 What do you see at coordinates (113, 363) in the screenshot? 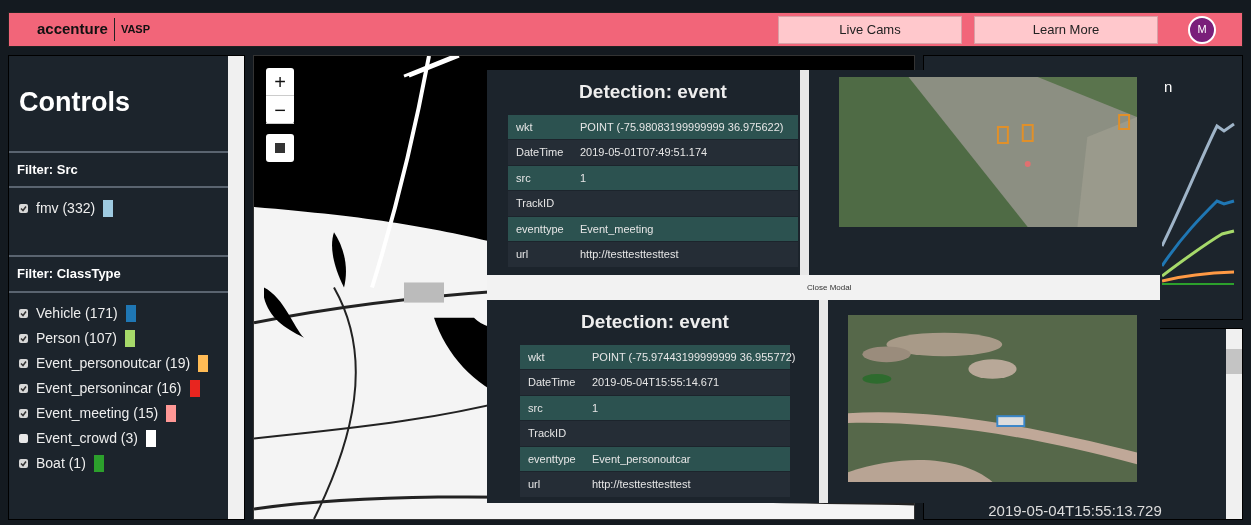
I see `filter-label: Event_personoutcar (19)` at bounding box center [113, 363].